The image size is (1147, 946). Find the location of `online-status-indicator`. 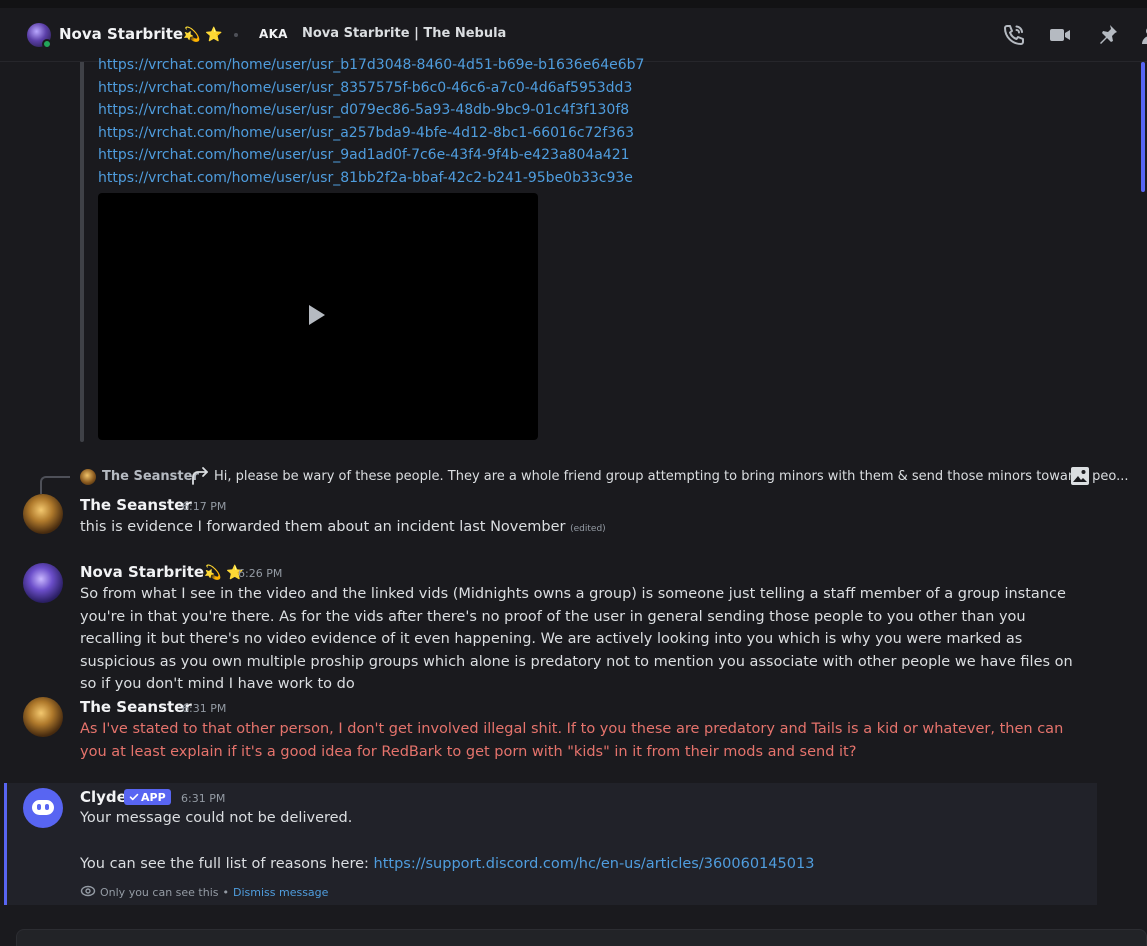

online-status-indicator is located at coordinates (47, 44).